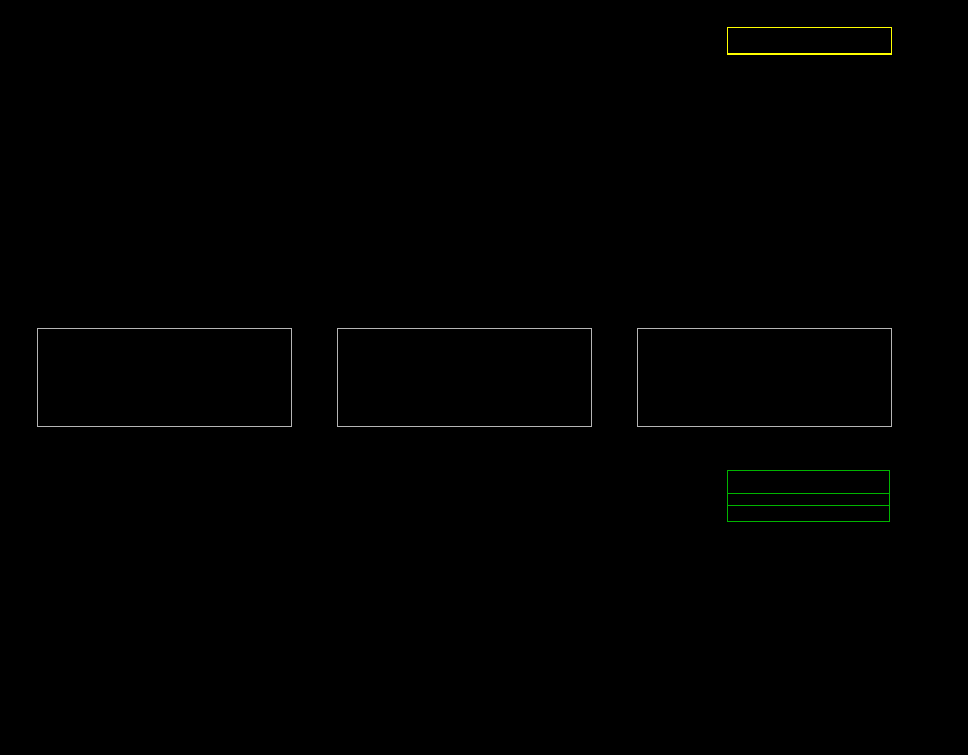  I want to click on thumbnail-eliminate-canvas, so click(464, 377).